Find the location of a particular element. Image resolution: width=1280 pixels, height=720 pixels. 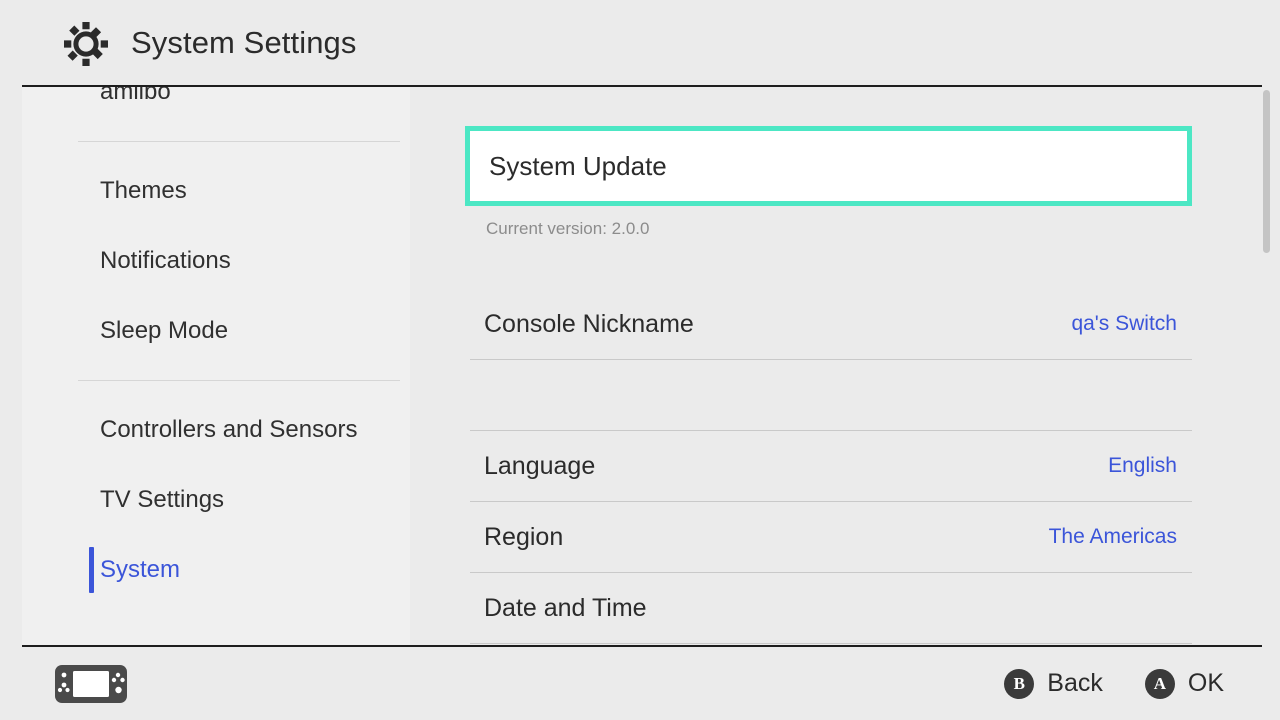

date-and-time-row: Date and Time is located at coordinates (831, 608).